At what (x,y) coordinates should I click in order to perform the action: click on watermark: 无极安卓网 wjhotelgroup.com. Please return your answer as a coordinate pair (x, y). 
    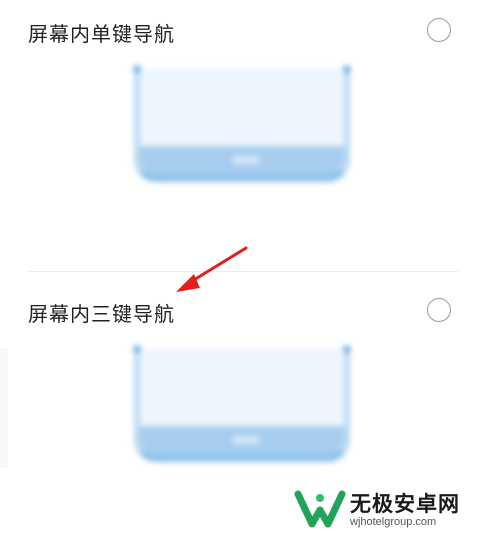
    Looking at the image, I should click on (382, 508).